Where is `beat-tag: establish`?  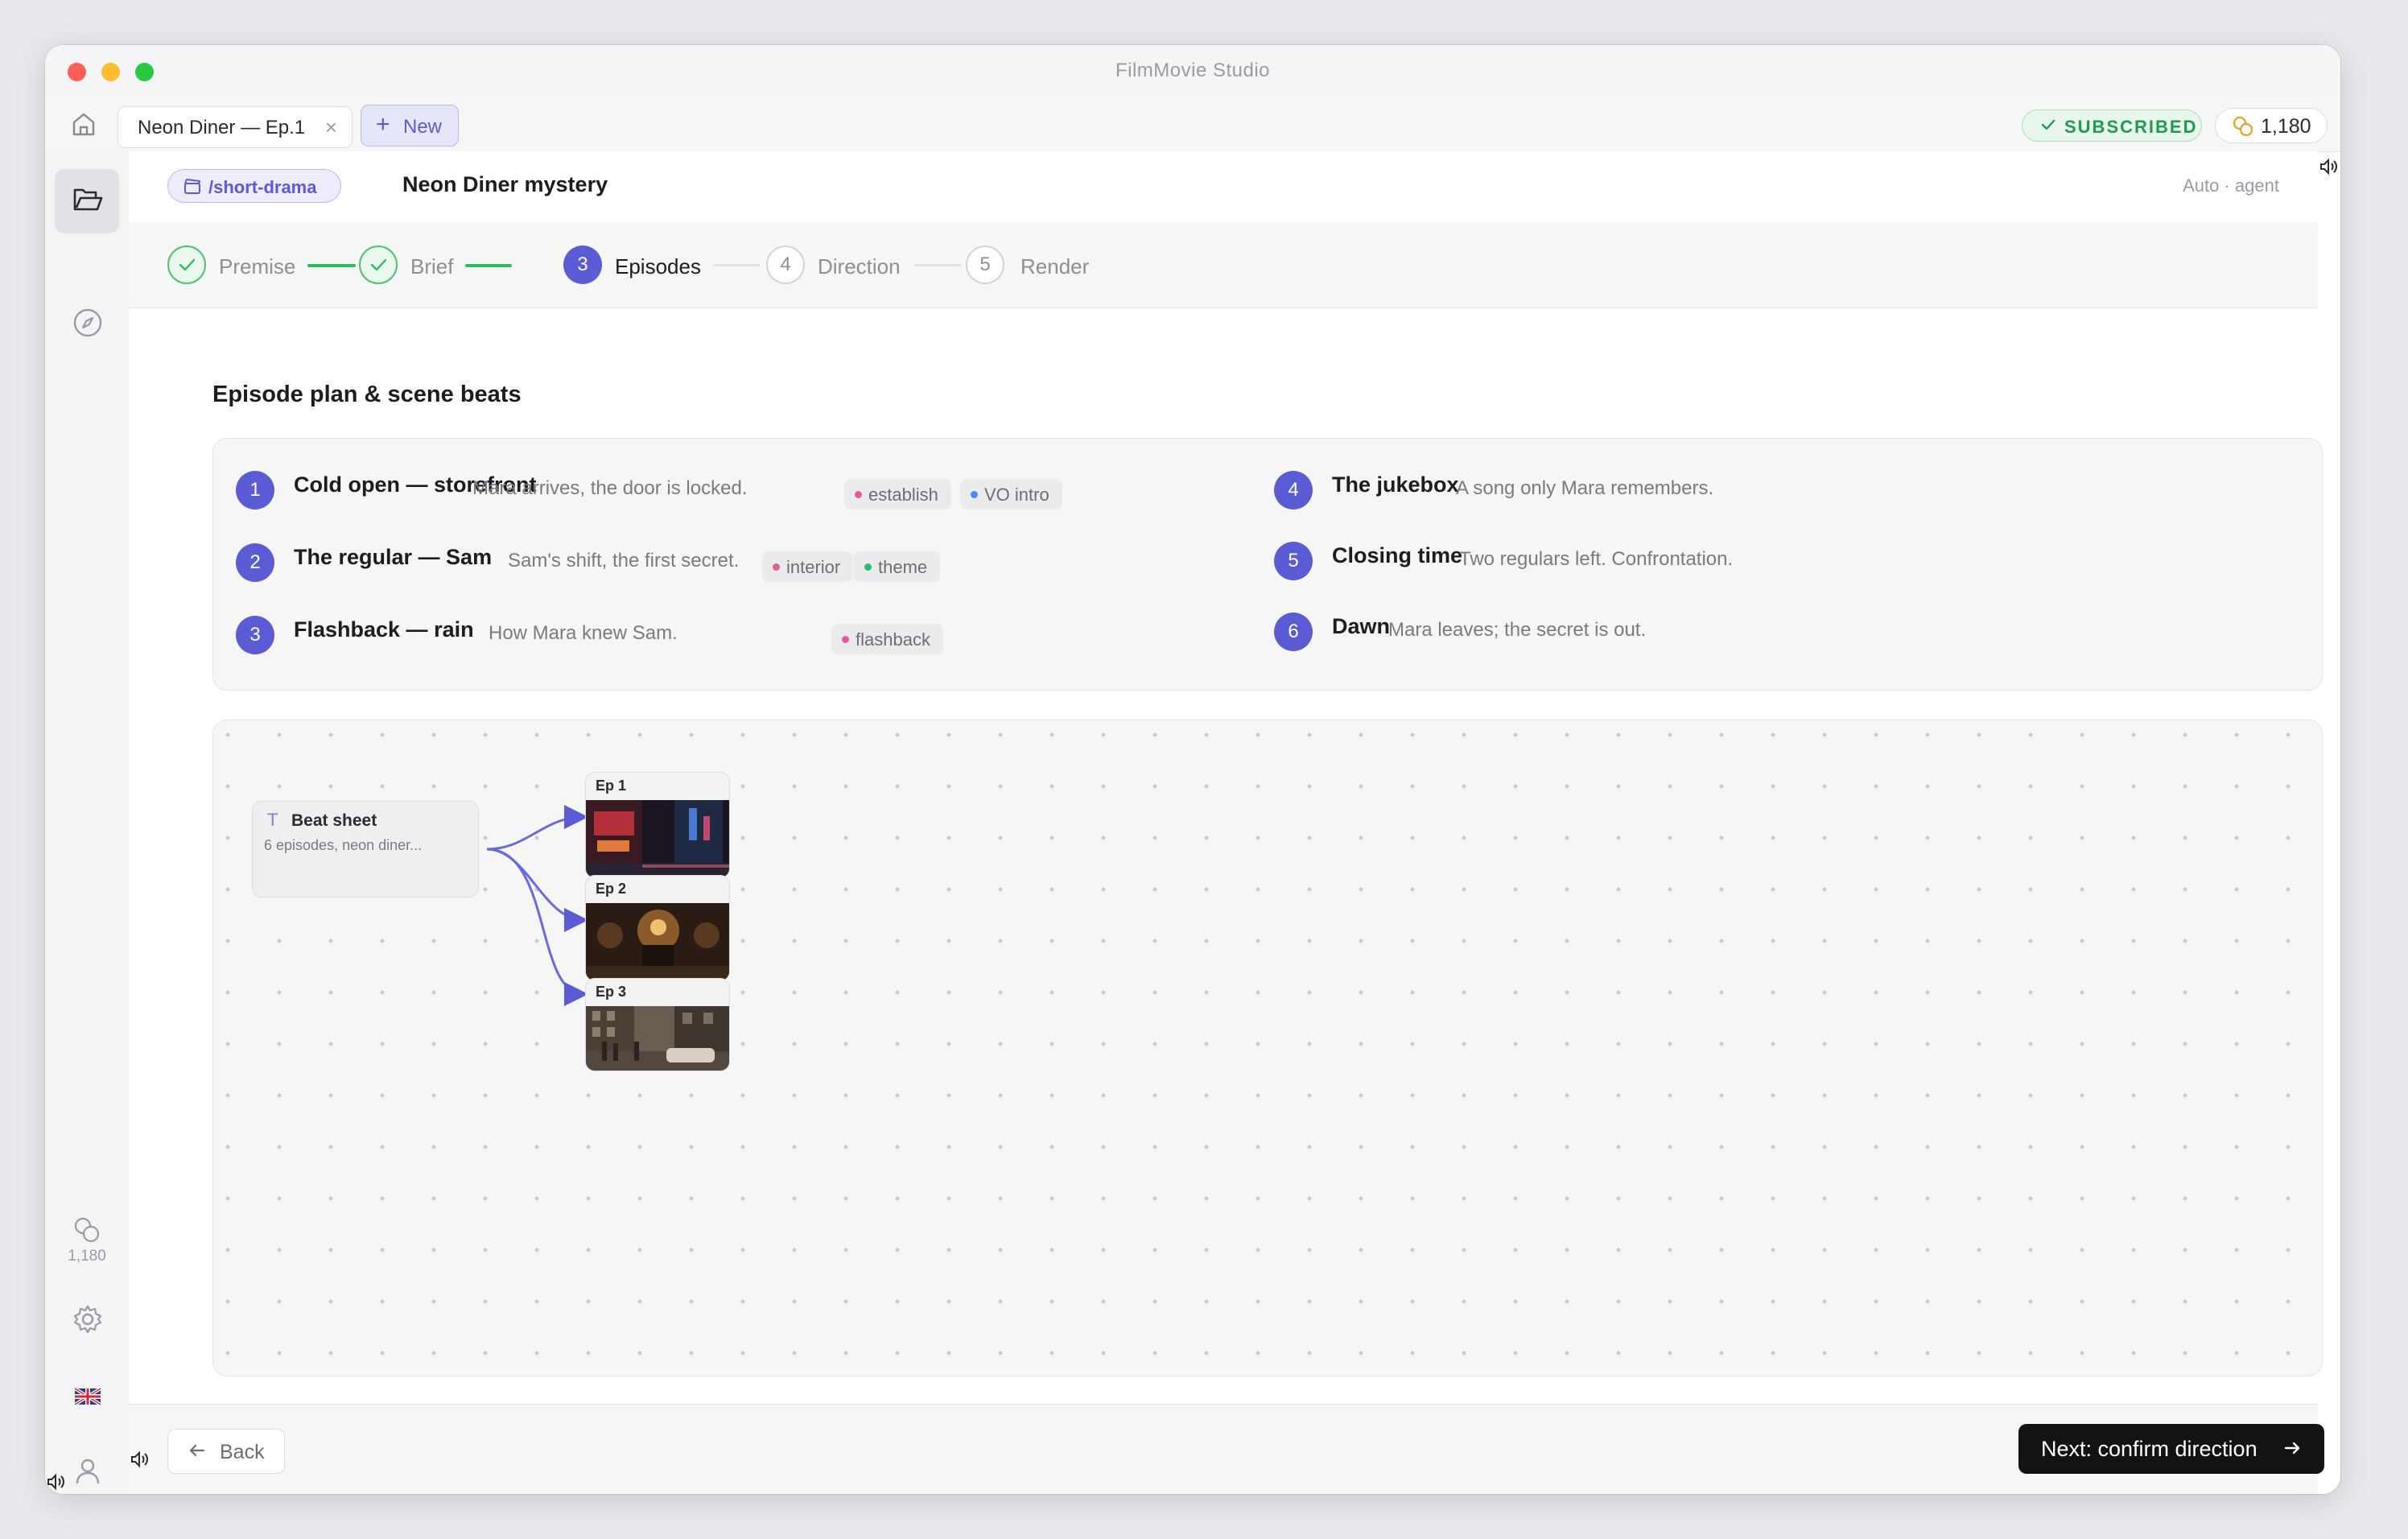
beat-tag: establish is located at coordinates (897, 494).